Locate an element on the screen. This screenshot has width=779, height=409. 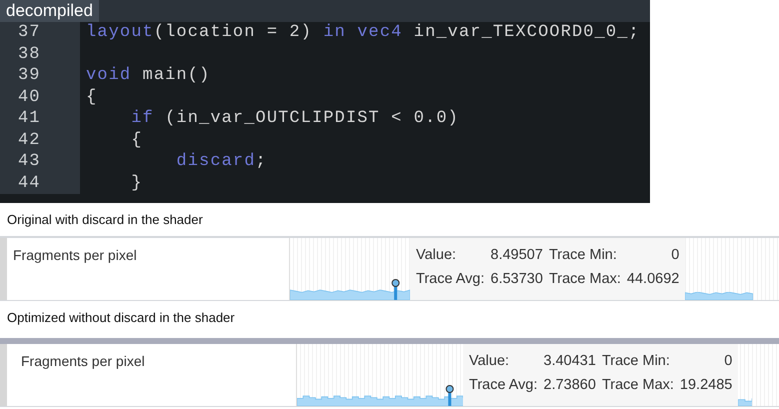
stat-value: 2.73860 is located at coordinates (570, 385).